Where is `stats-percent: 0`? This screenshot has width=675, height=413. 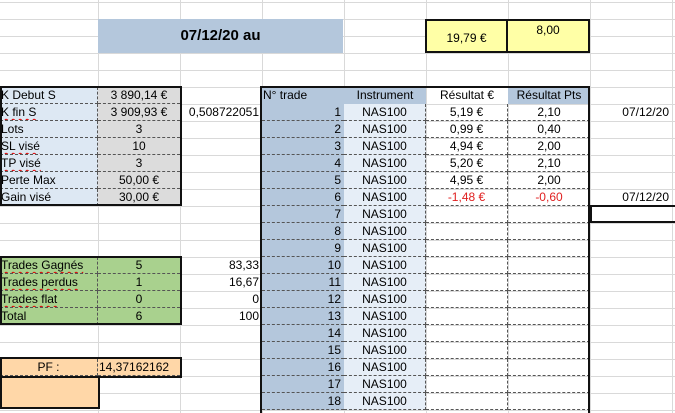
stats-percent: 0 is located at coordinates (221, 299).